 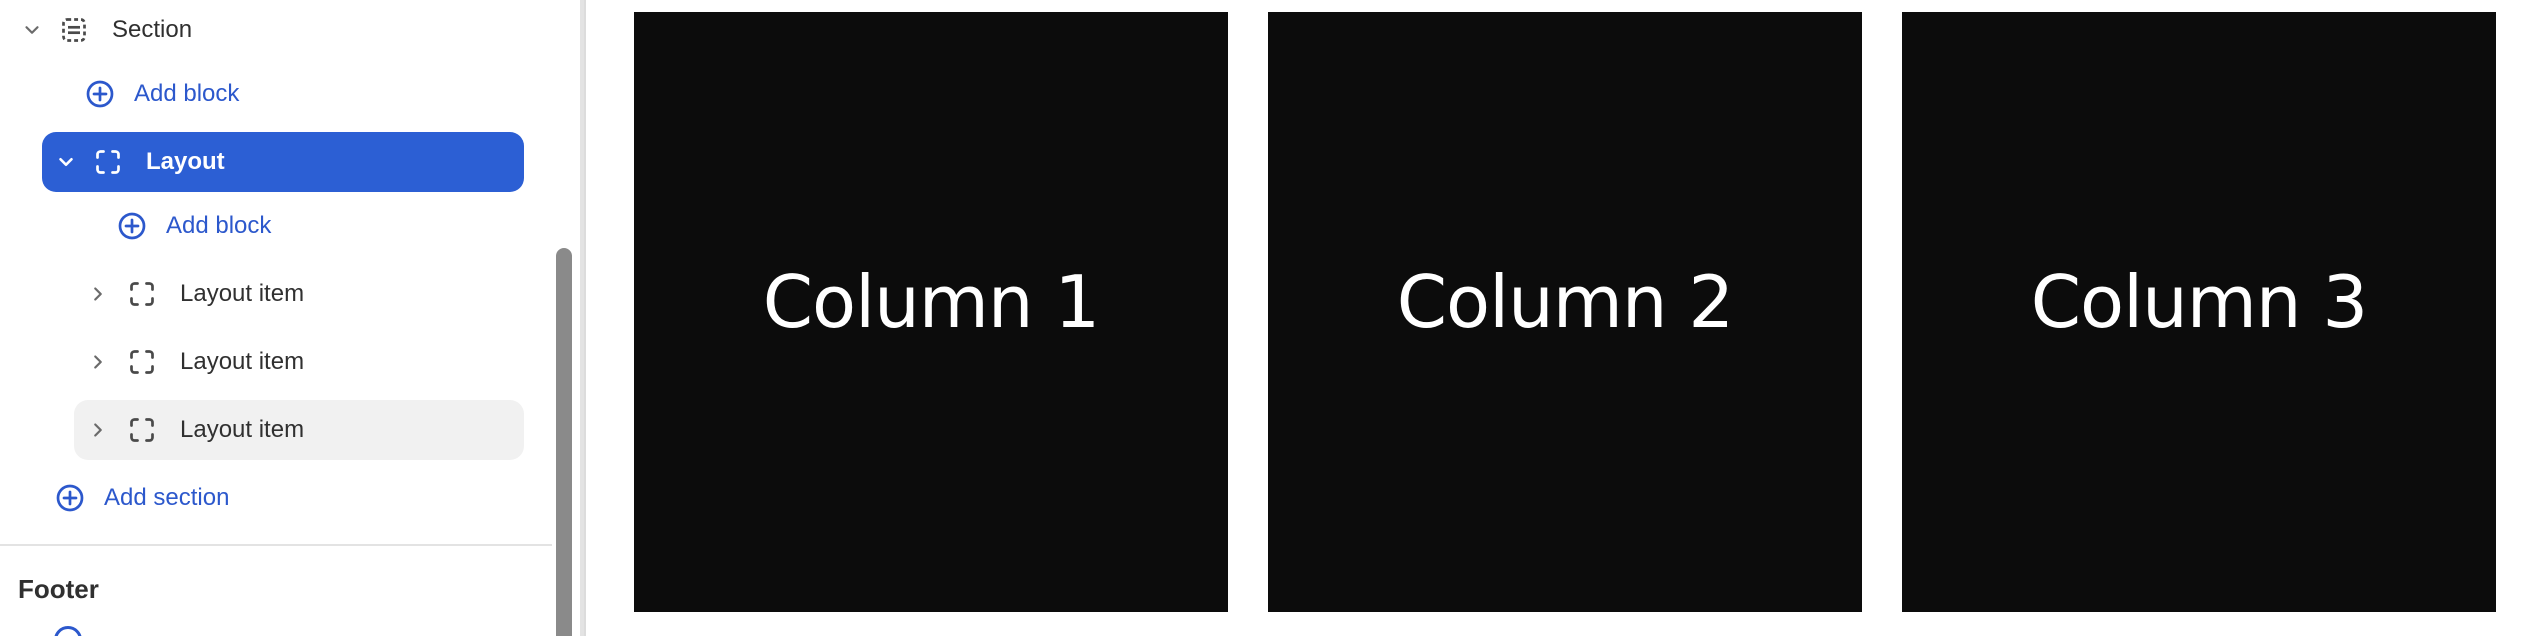 What do you see at coordinates (185, 161) in the screenshot?
I see `tree-item-label: Layout` at bounding box center [185, 161].